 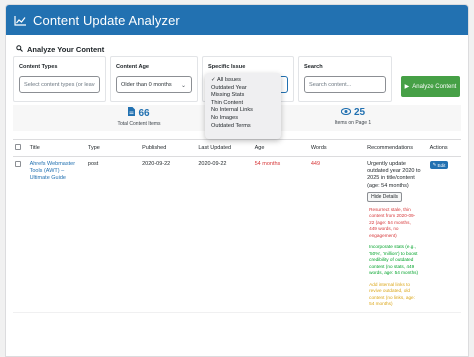 I want to click on issue-option: ✓ All Issues, so click(x=246, y=81).